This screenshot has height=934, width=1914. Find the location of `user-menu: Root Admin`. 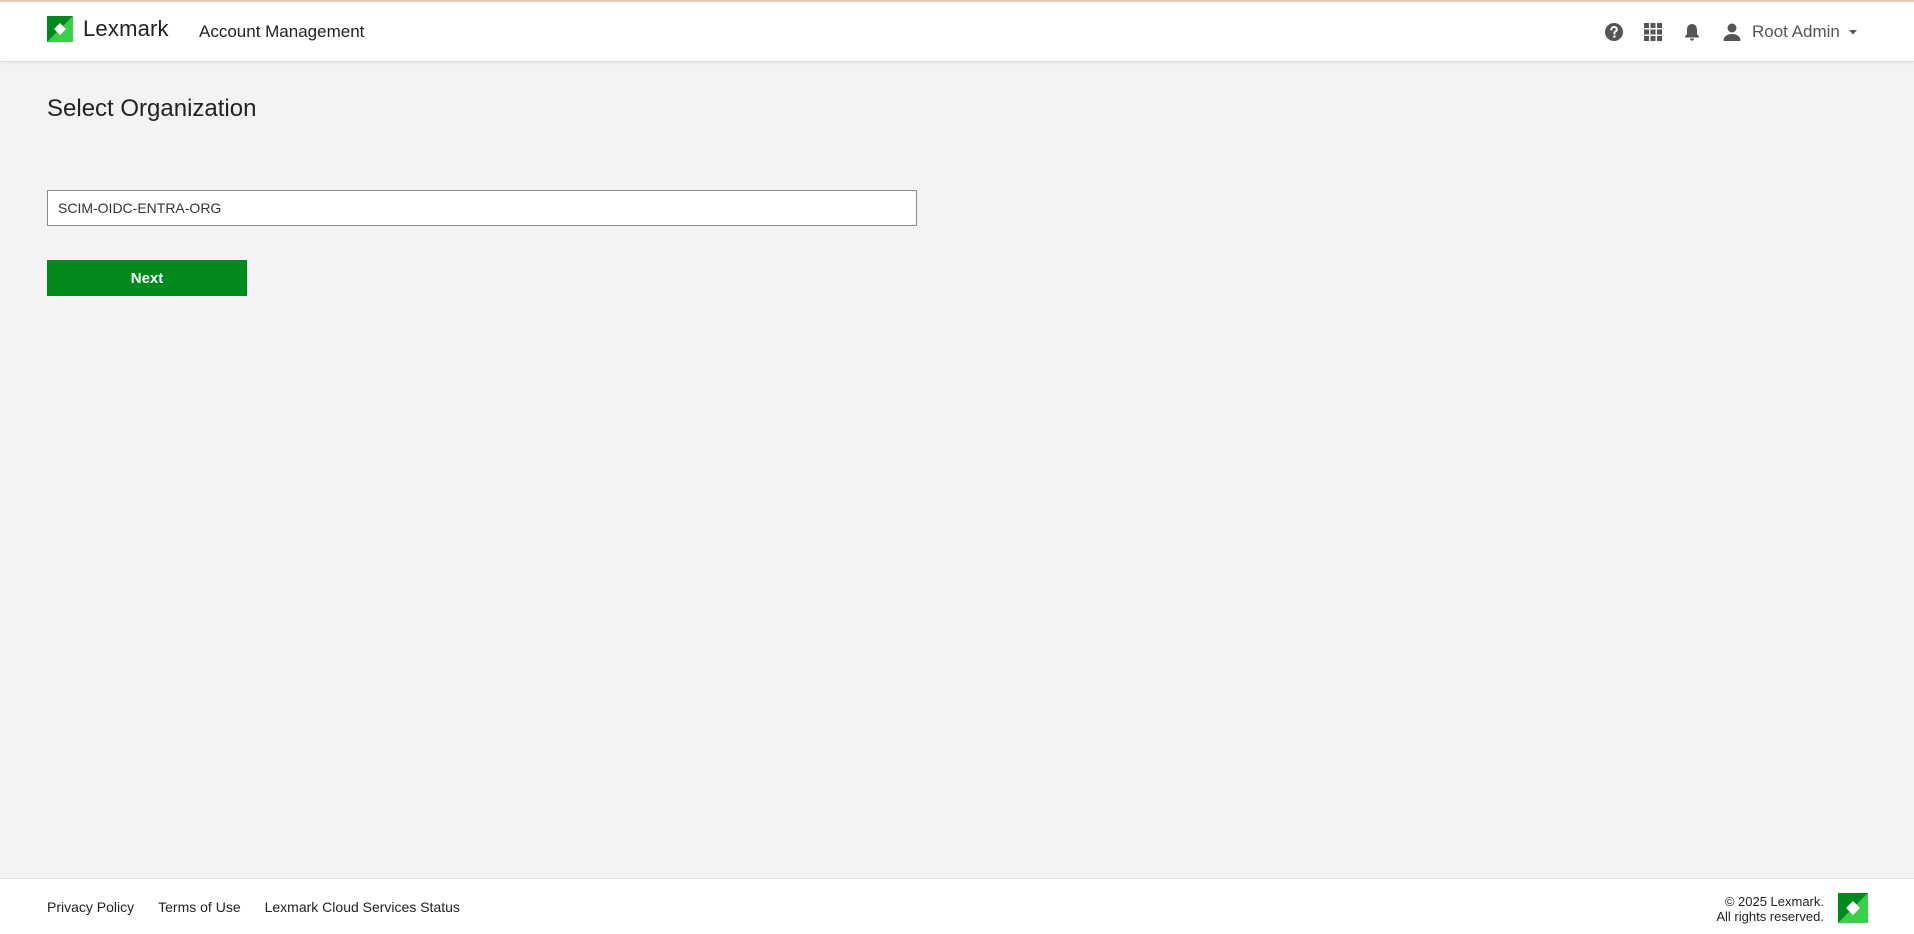

user-menu: Root Admin is located at coordinates (1789, 32).